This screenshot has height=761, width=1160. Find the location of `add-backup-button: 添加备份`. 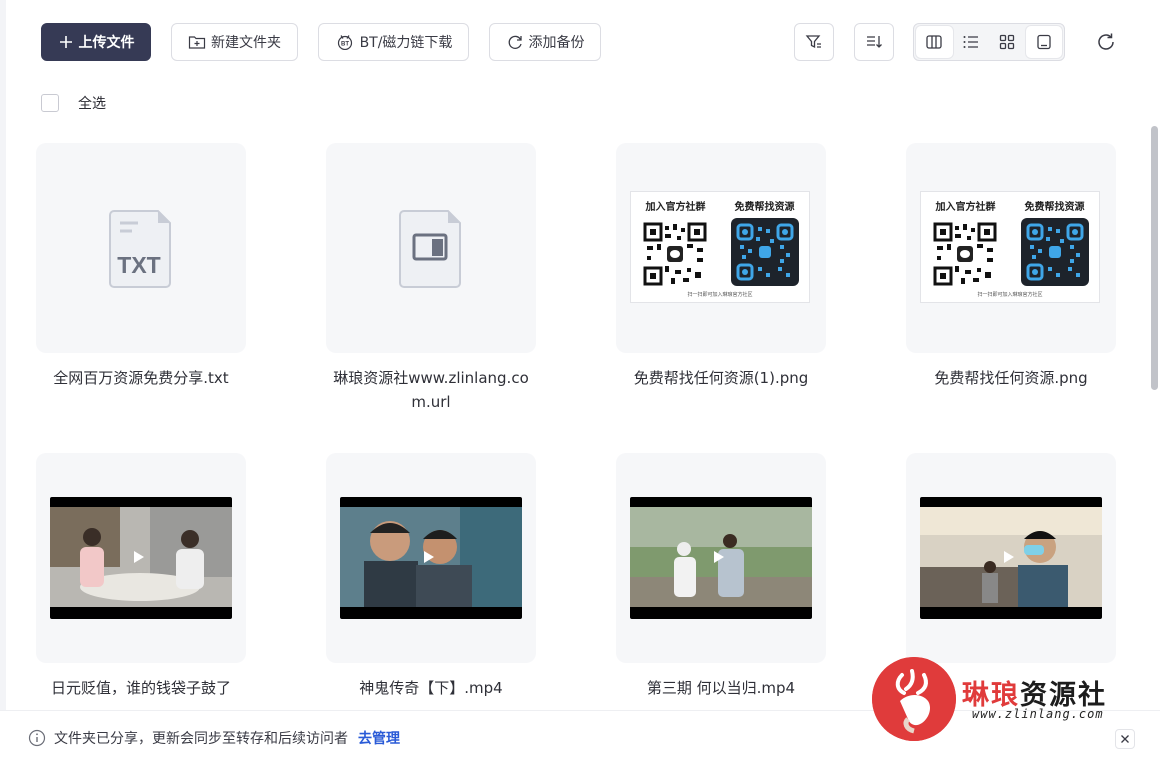

add-backup-button: 添加备份 is located at coordinates (545, 42).